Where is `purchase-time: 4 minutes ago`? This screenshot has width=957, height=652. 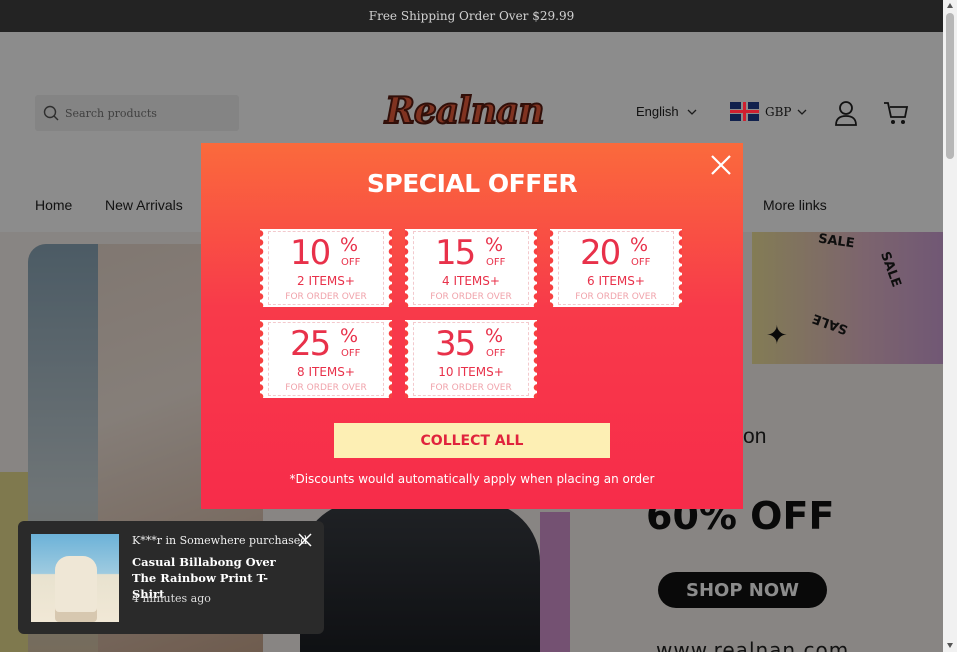 purchase-time: 4 minutes ago is located at coordinates (171, 598).